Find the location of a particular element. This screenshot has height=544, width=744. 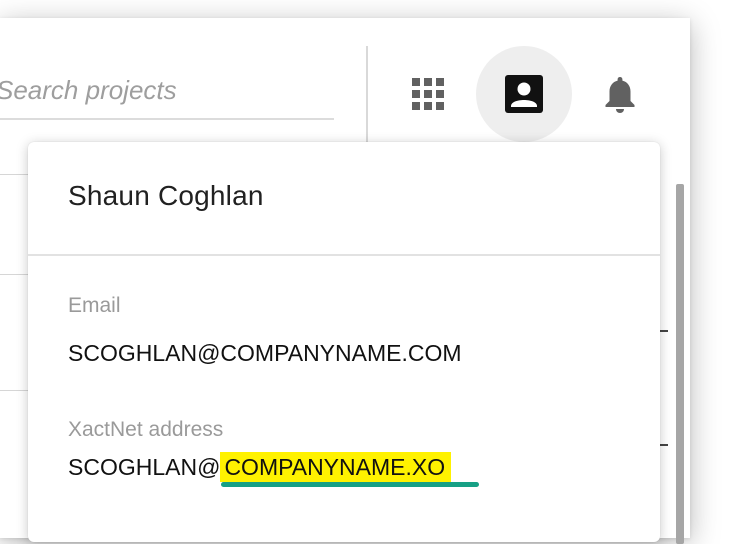

highlight-underline is located at coordinates (350, 484).